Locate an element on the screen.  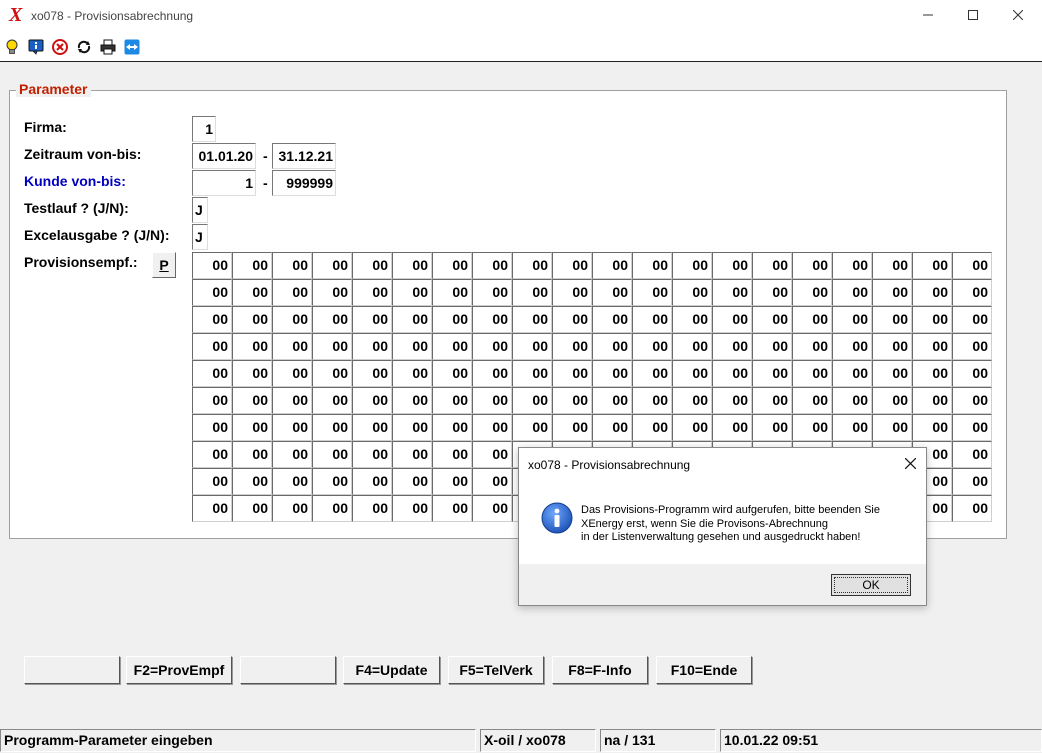
excel-field: J is located at coordinates (200, 237).